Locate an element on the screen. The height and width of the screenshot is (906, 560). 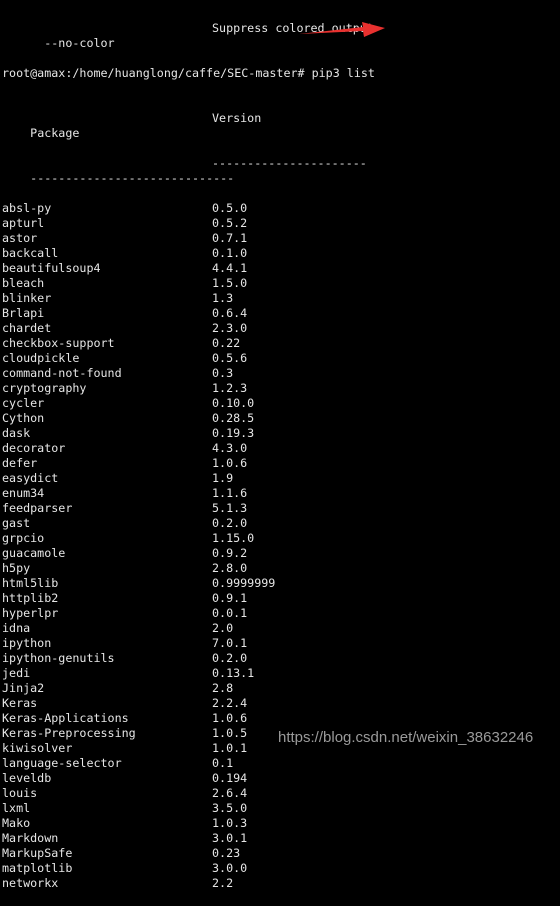
package-row: idna 2.0 is located at coordinates (188, 628).